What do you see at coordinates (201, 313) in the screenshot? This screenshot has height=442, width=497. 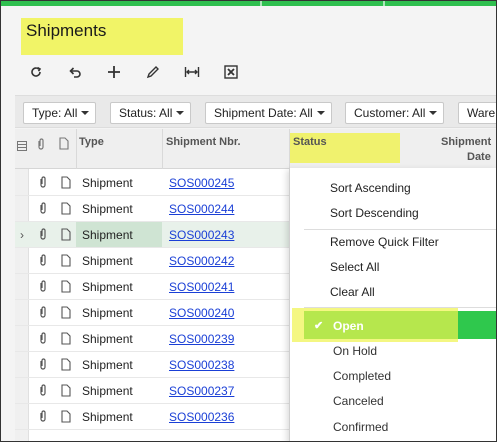 I see `cell-shipment-nbr-link: SOS000240` at bounding box center [201, 313].